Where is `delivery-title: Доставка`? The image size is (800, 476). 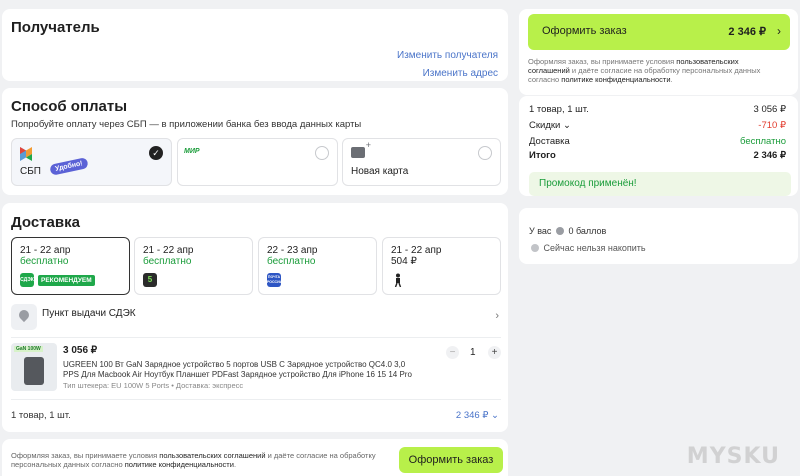 delivery-title: Доставка is located at coordinates (45, 222).